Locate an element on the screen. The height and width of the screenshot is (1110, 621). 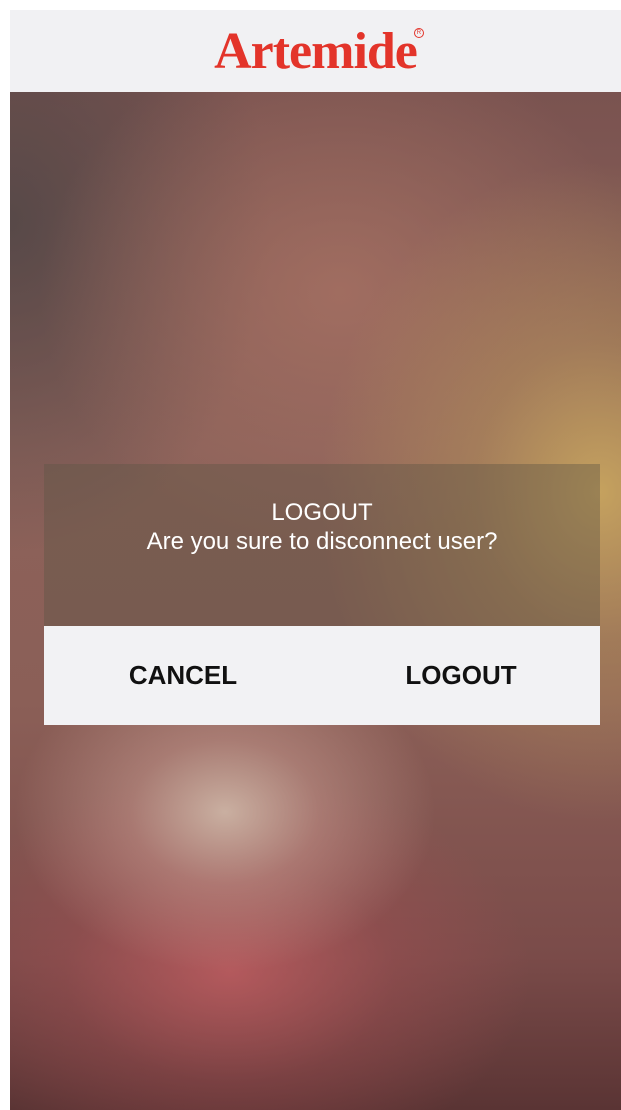
brand-logo-text: Artemide is located at coordinates (316, 51).